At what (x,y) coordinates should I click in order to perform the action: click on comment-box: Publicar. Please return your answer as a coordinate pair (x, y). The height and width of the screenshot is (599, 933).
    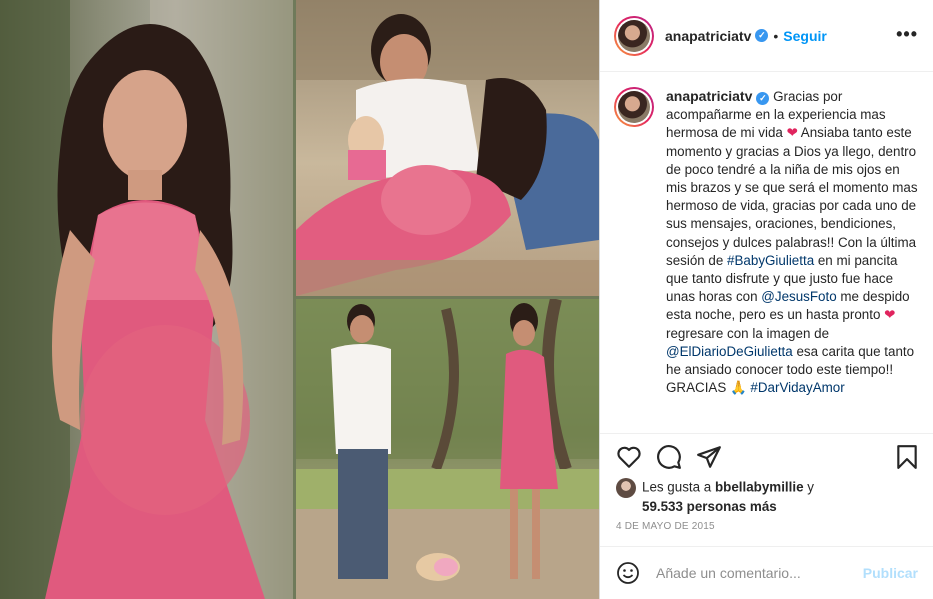
    Looking at the image, I should click on (766, 572).